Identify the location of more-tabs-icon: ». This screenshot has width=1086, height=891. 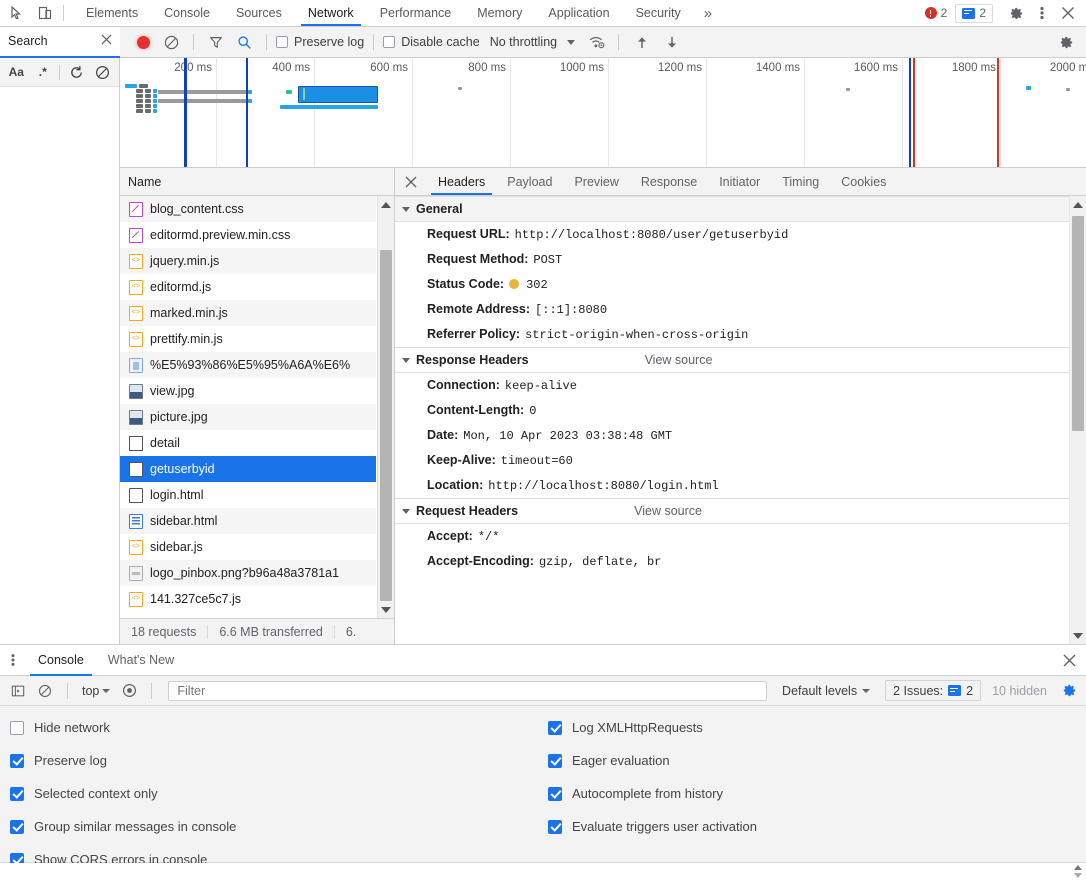
(708, 13).